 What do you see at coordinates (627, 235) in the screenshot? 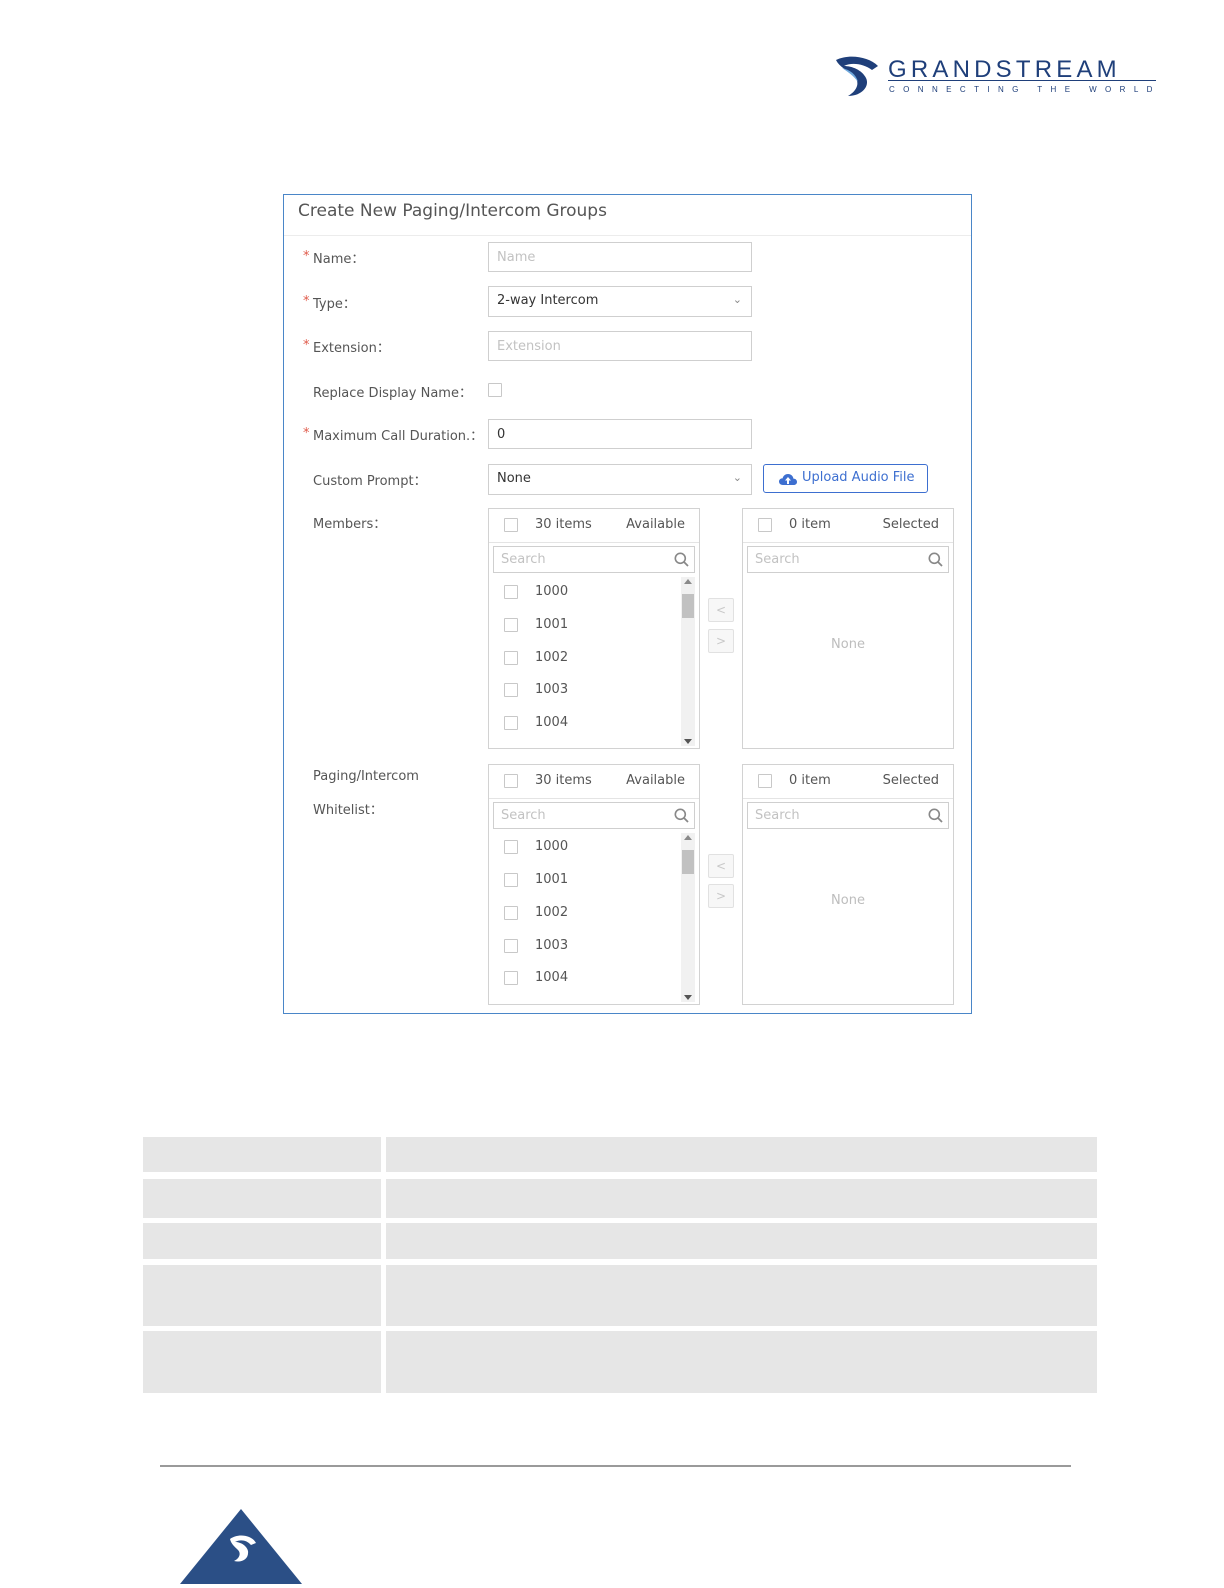
I see `title-divider` at bounding box center [627, 235].